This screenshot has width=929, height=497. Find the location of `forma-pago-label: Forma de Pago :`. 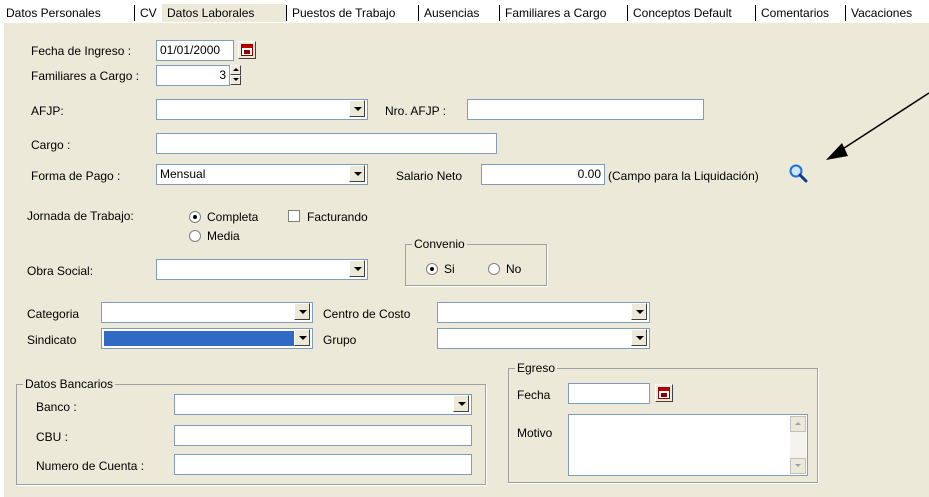

forma-pago-label: Forma de Pago : is located at coordinates (76, 176).